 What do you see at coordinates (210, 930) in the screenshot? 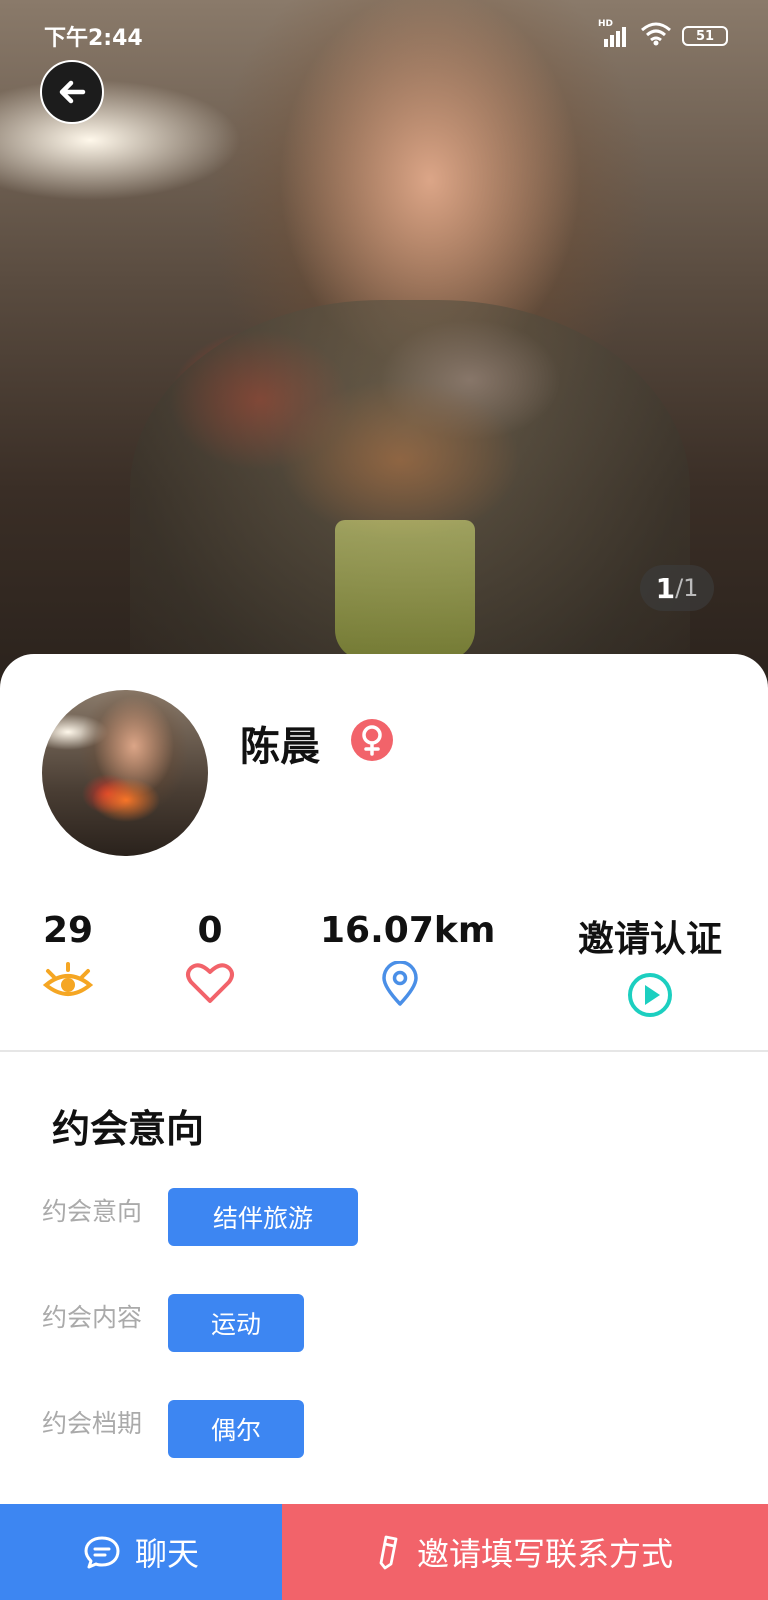
I see `stat-likes-value: 0` at bounding box center [210, 930].